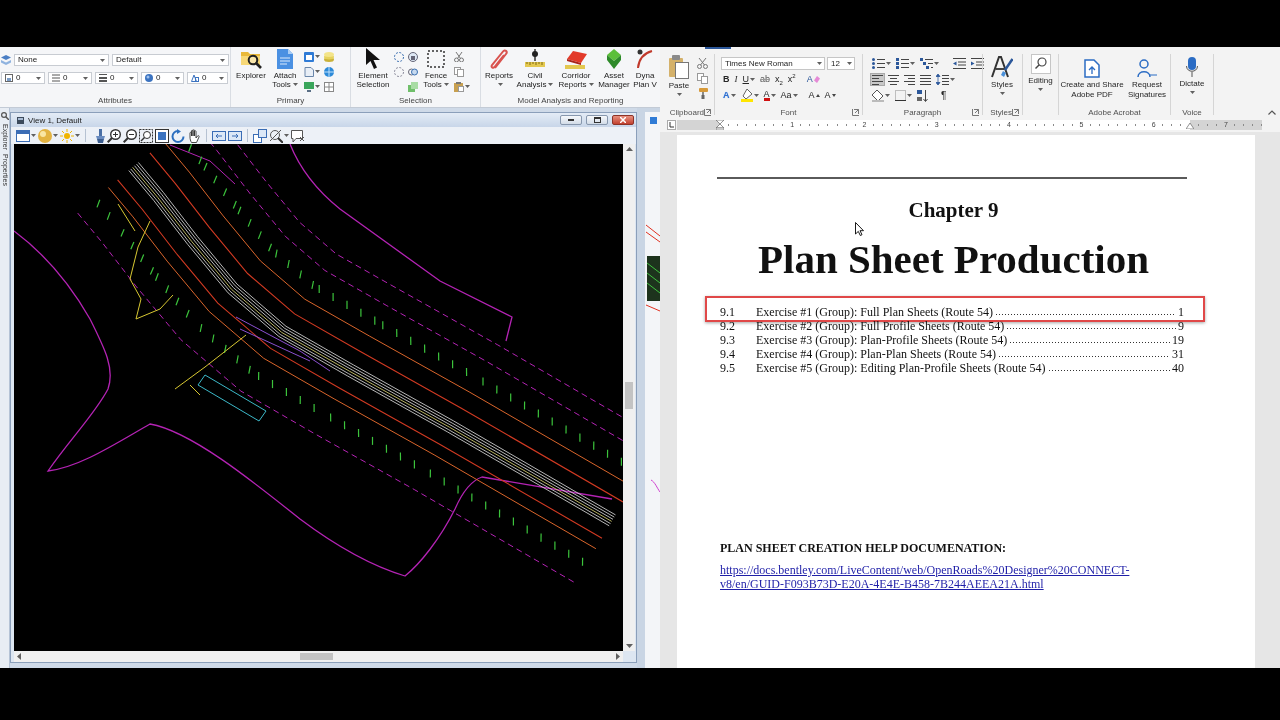 The width and height of the screenshot is (1280, 720). I want to click on dropdown-field: Default, so click(170, 60).